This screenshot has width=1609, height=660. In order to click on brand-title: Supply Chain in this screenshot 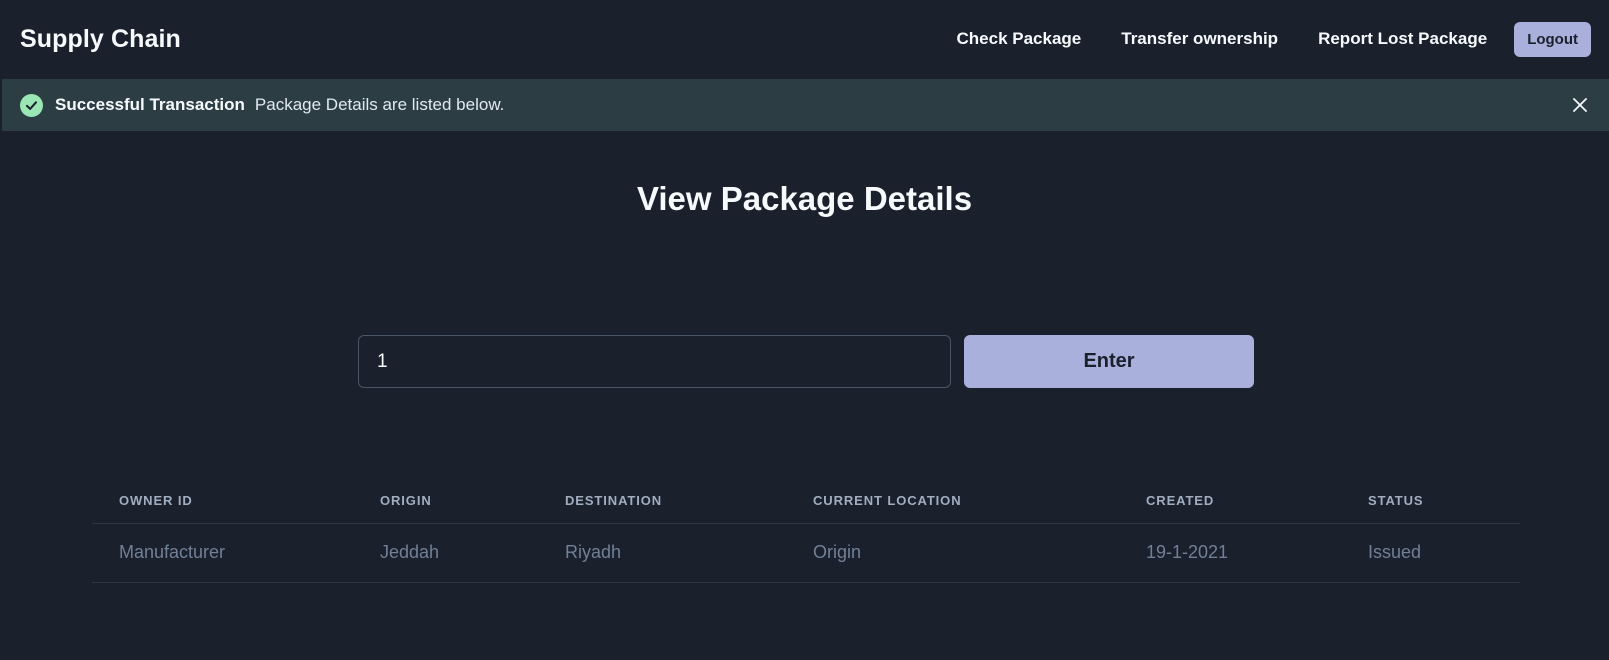, I will do `click(100, 38)`.